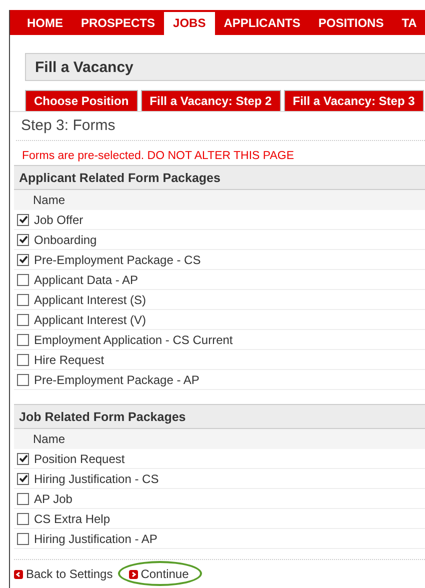 Image resolution: width=425 pixels, height=588 pixels. Describe the element at coordinates (68, 125) in the screenshot. I see `step-heading: Step 3: Forms` at that location.